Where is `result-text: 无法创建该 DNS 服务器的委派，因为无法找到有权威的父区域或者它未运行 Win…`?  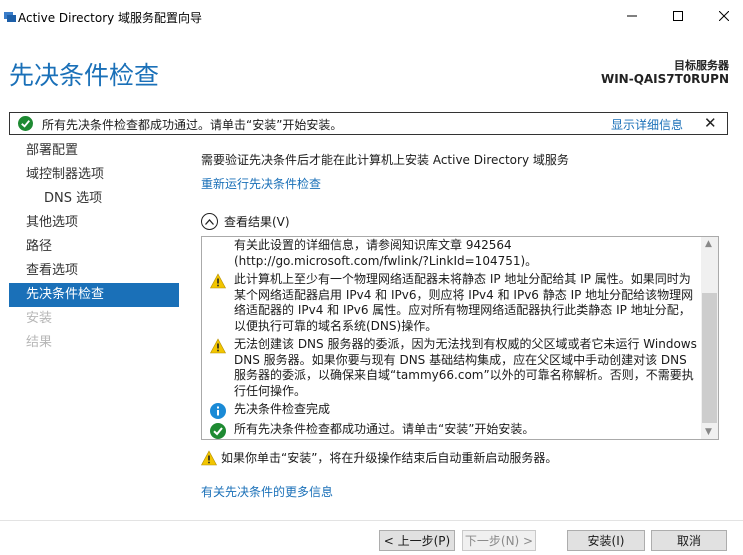 result-text: 无法创建该 DNS 服务器的委派，因为无法找到有权威的父区域或者它未运行 Win… is located at coordinates (465, 367).